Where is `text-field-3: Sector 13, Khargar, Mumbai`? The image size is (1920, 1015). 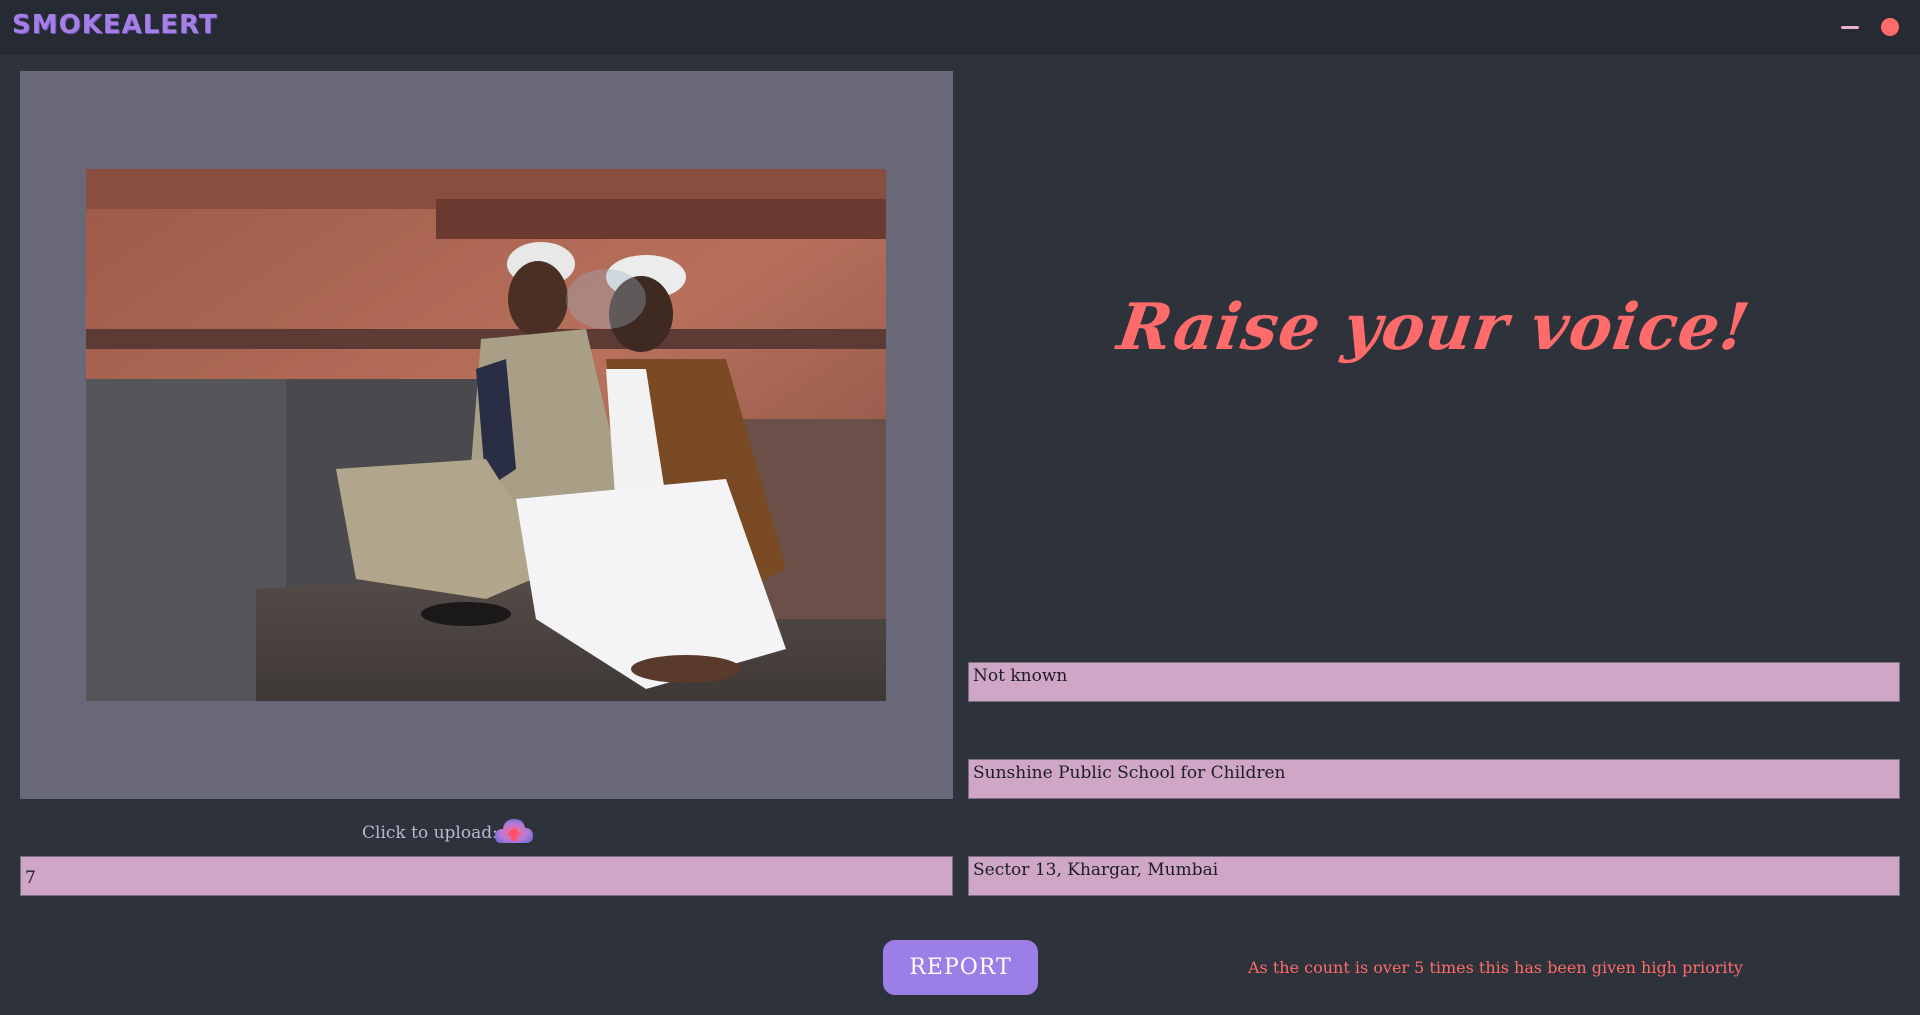
text-field-3: Sector 13, Khargar, Mumbai is located at coordinates (1434, 876).